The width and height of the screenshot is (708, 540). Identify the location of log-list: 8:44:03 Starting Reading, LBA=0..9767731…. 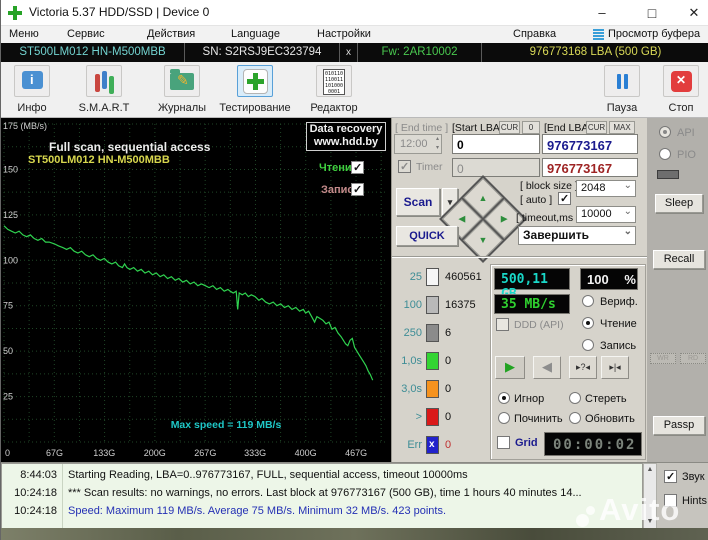
(322, 496).